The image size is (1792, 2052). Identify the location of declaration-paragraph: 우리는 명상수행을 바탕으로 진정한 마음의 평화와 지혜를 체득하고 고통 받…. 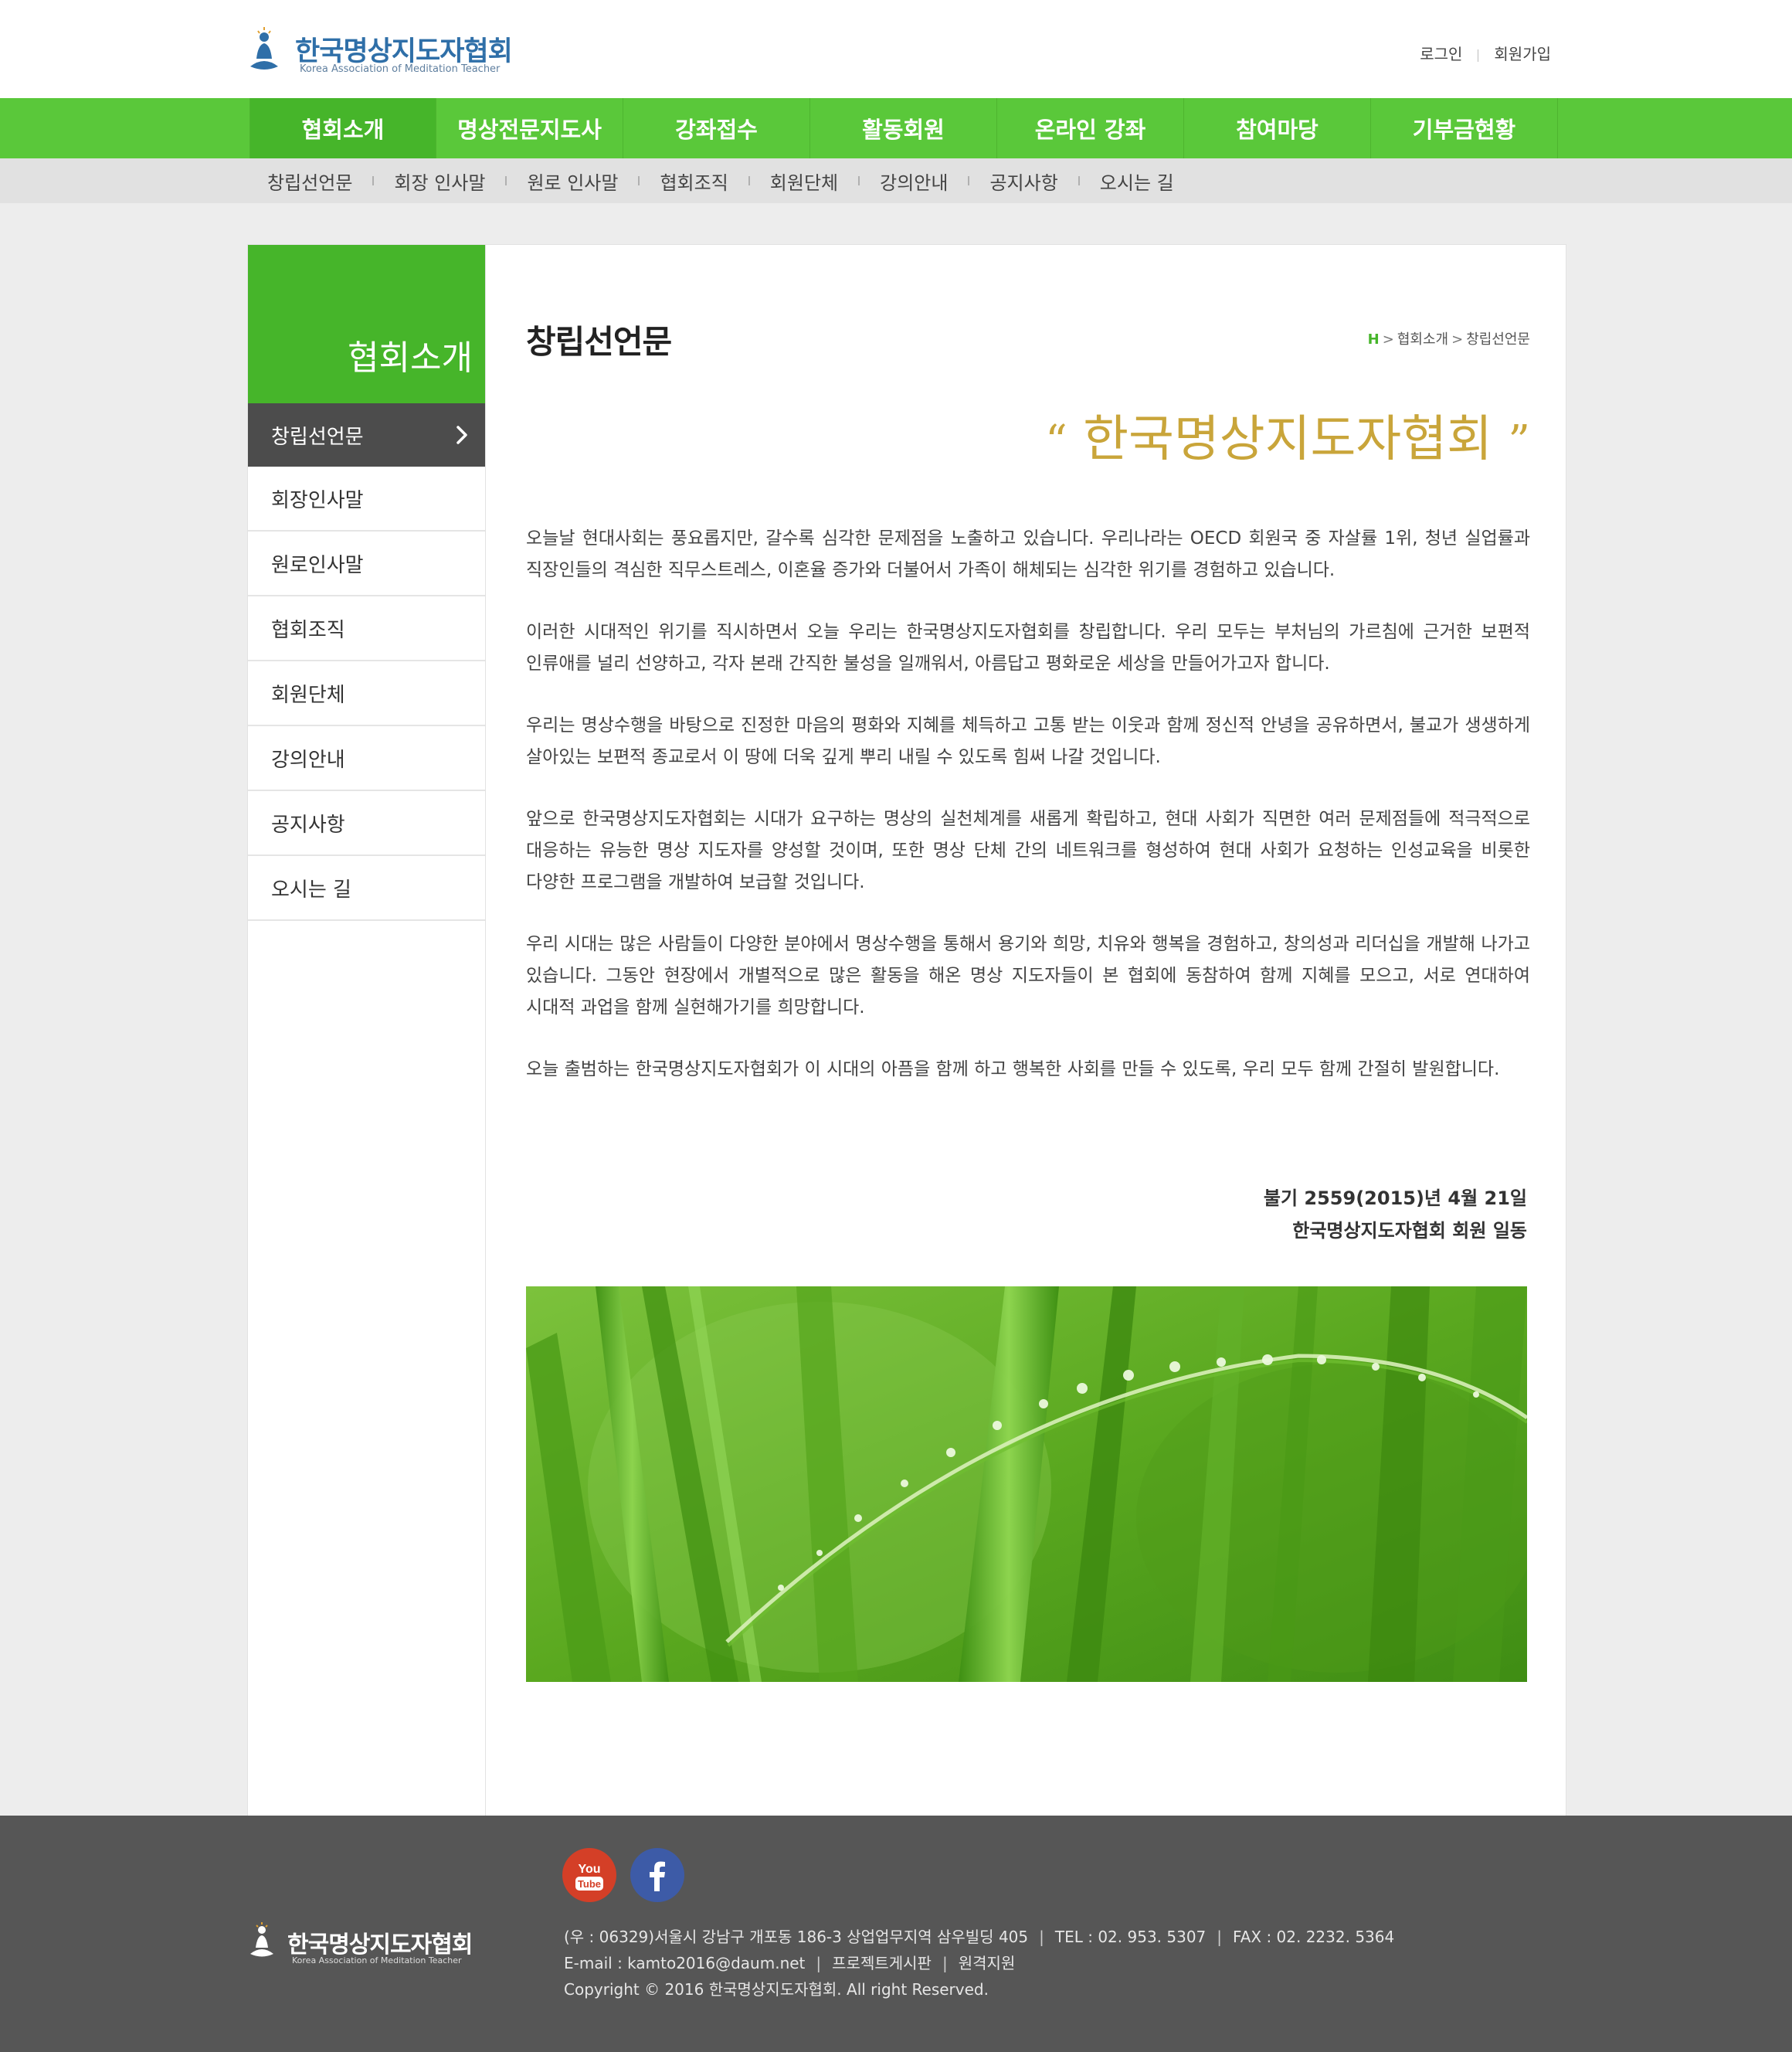
(1028, 741).